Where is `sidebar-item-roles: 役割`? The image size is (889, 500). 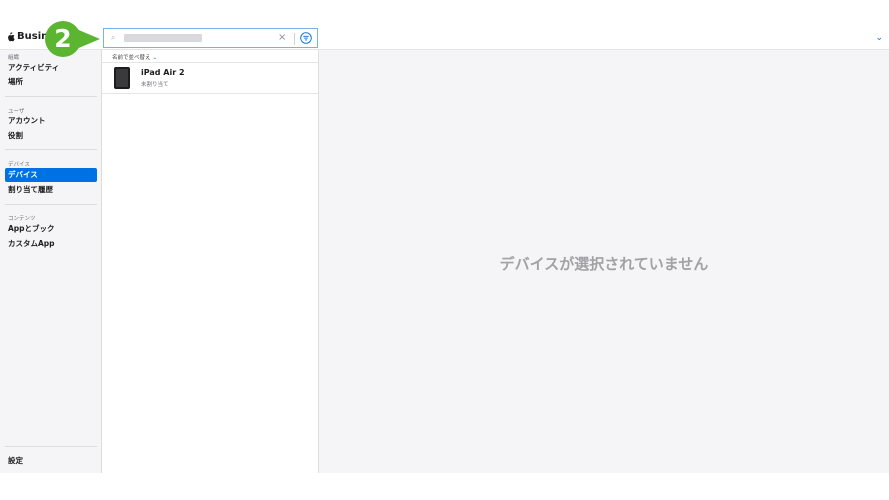
sidebar-item-roles: 役割 is located at coordinates (51, 136).